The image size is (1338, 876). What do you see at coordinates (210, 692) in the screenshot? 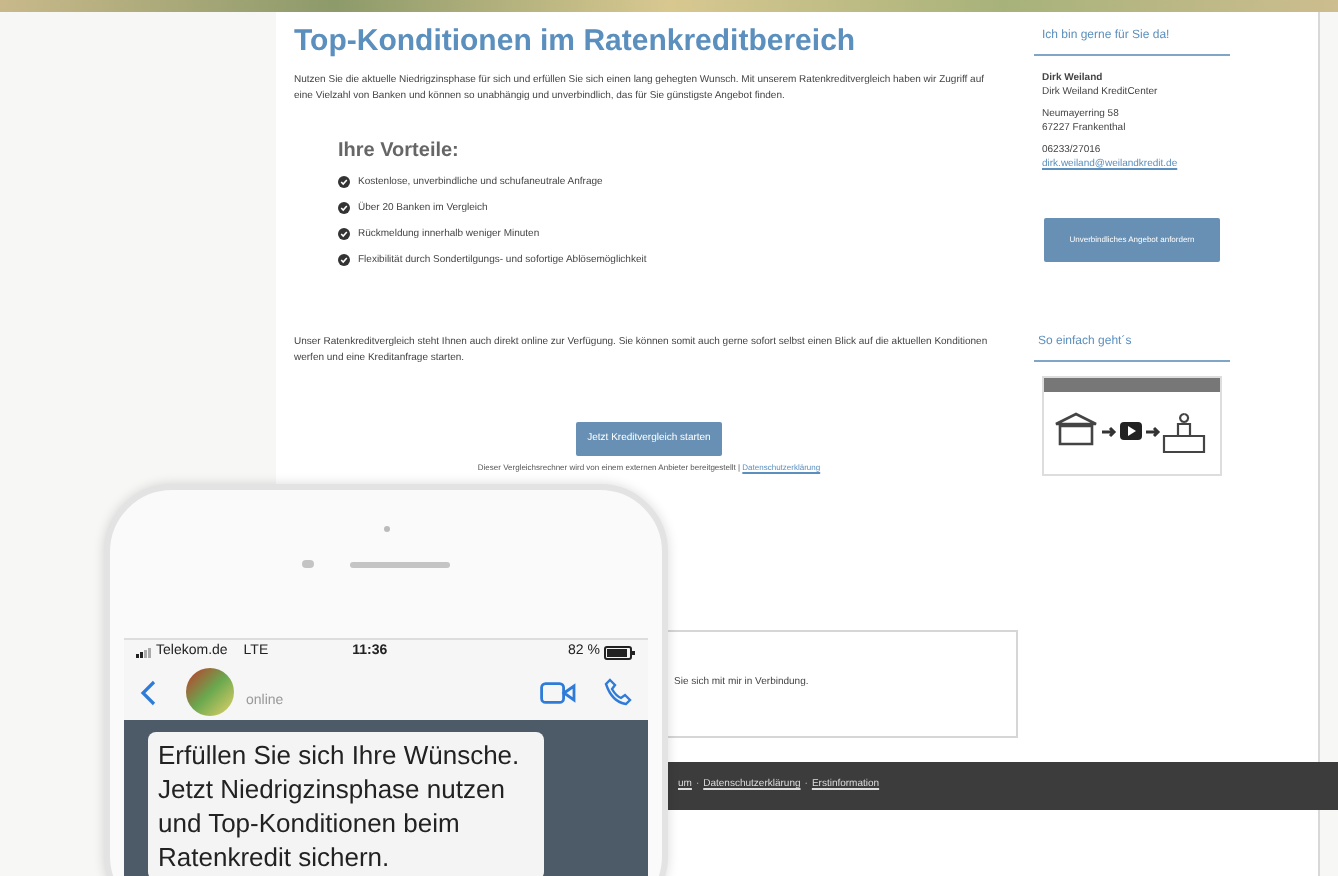
I see `contact-avatar` at bounding box center [210, 692].